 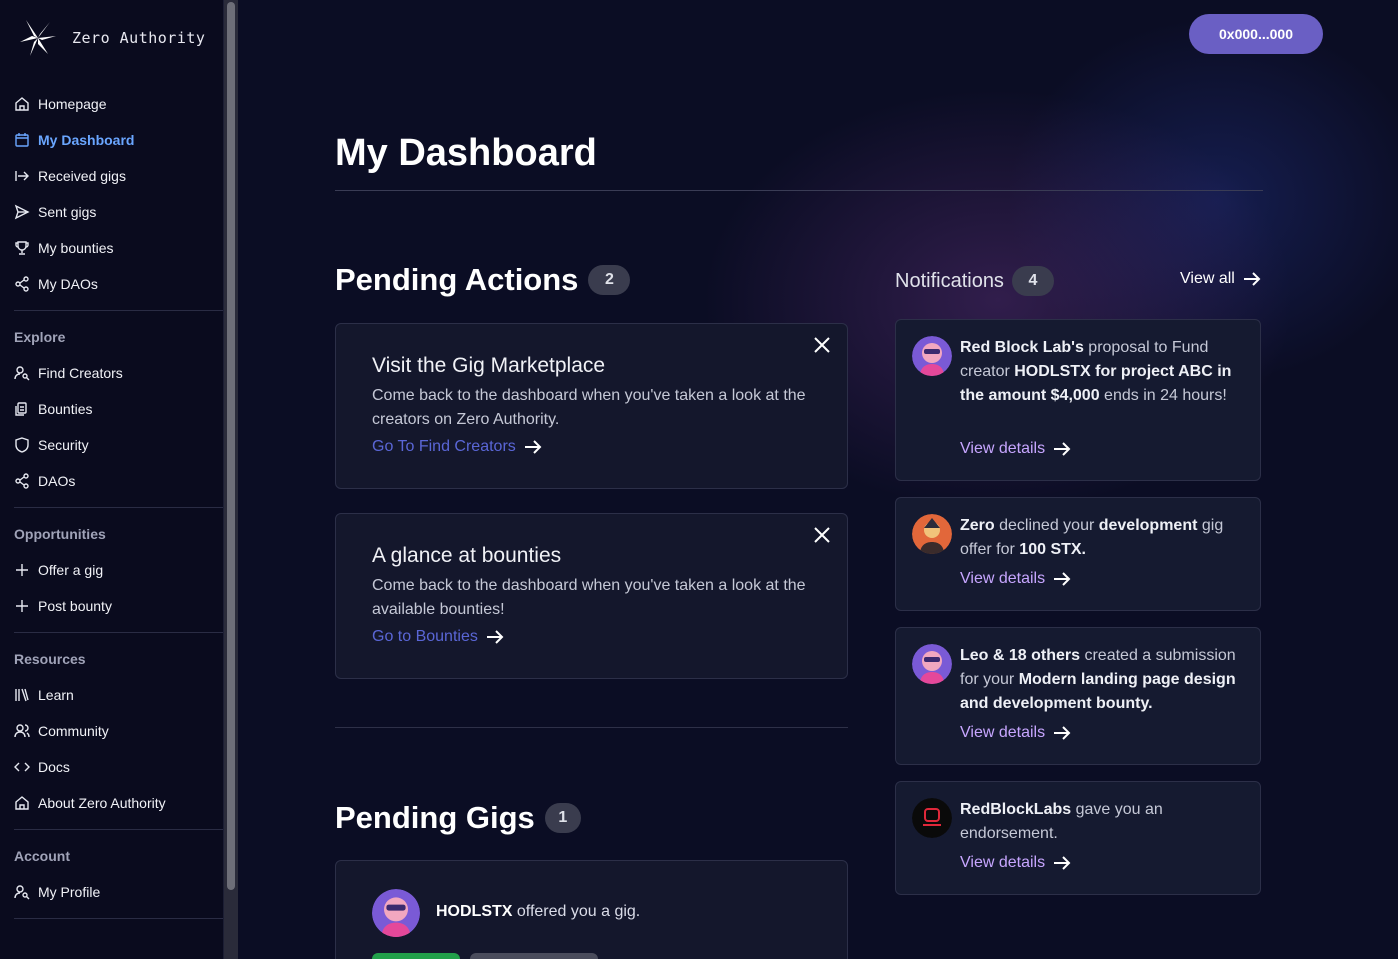 What do you see at coordinates (75, 606) in the screenshot?
I see `sidebar-item-label: Post bounty` at bounding box center [75, 606].